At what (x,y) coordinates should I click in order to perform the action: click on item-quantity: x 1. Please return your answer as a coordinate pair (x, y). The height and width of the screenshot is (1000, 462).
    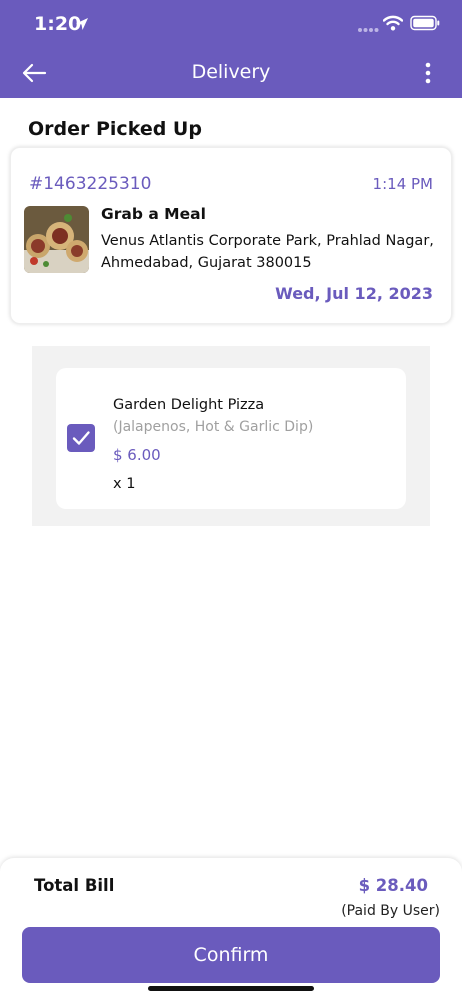
    Looking at the image, I should click on (124, 484).